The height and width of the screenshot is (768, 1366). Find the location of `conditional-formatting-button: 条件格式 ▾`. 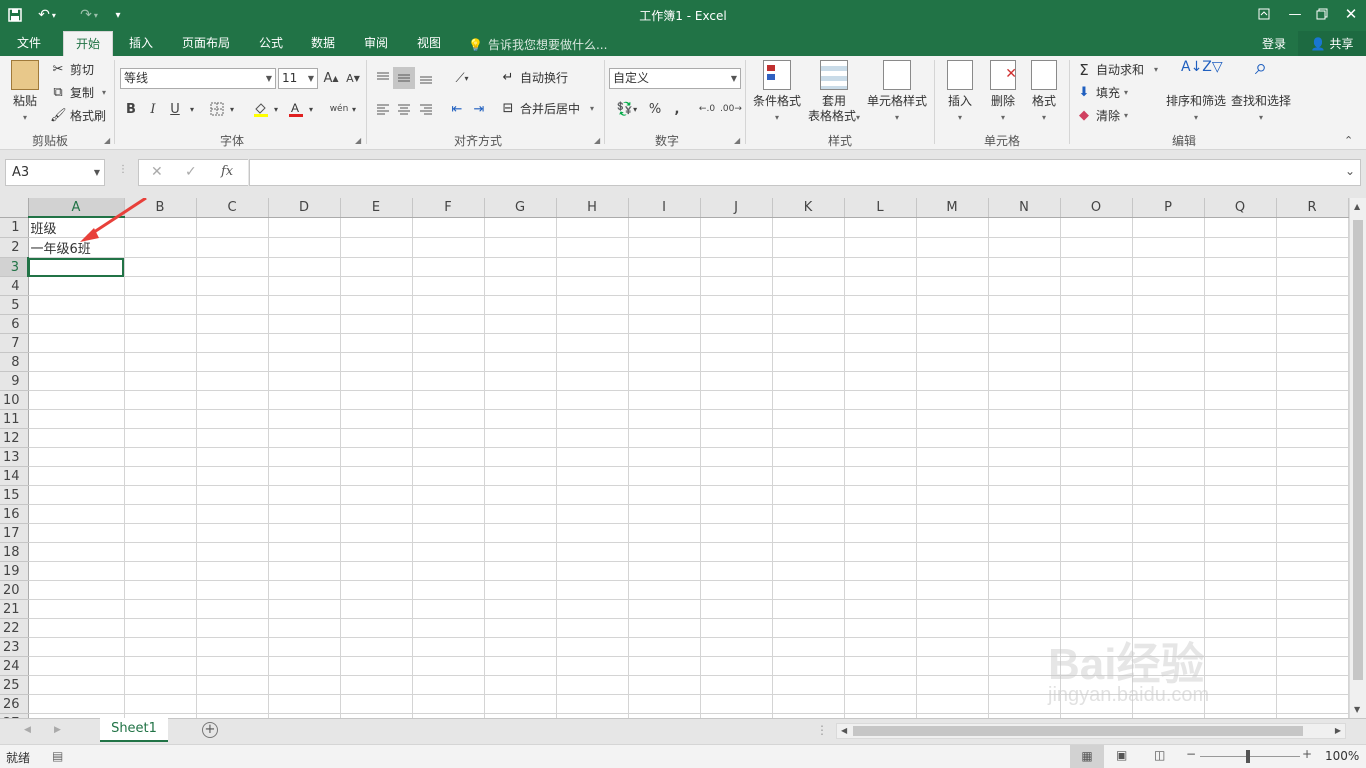

conditional-formatting-button: 条件格式 ▾ is located at coordinates (777, 92).